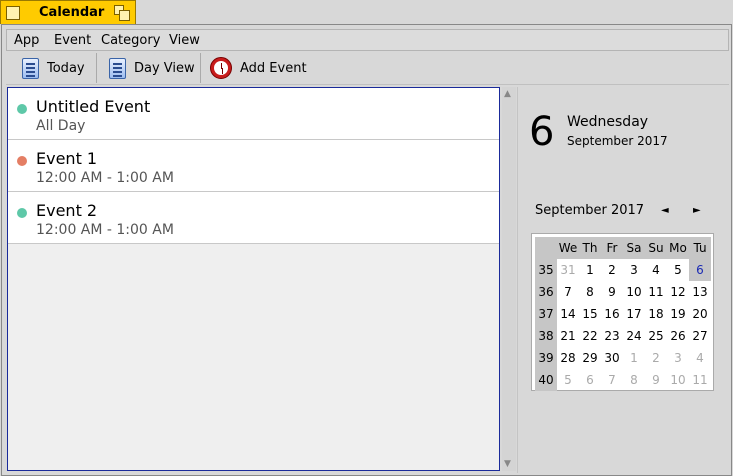  Describe the element at coordinates (590, 380) in the screenshot. I see `calendar-day: 6` at that location.